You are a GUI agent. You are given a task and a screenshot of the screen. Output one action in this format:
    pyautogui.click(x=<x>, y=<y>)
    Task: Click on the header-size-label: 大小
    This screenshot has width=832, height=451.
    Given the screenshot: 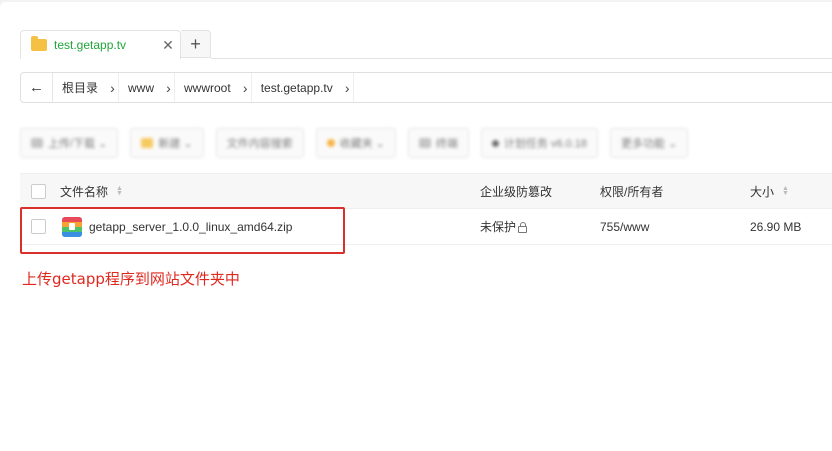 What is the action you would take?
    pyautogui.click(x=762, y=191)
    